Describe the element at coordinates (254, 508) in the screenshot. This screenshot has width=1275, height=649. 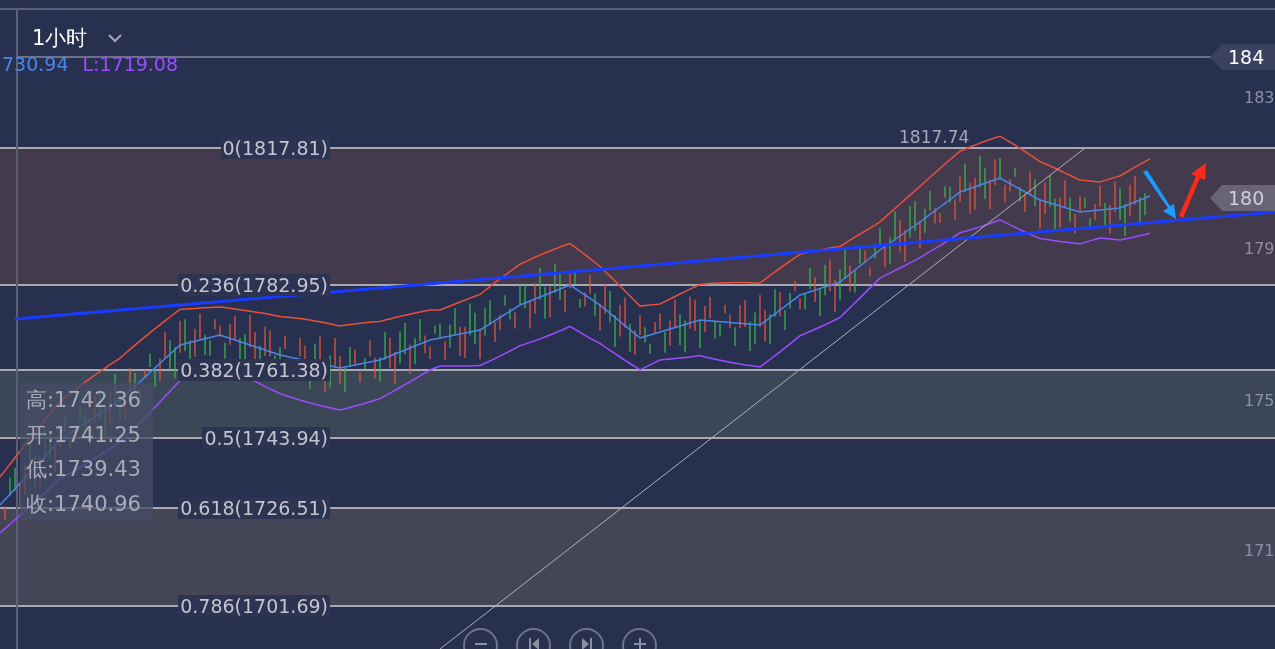
I see `fib-level-label: 0.618(1726.51)` at that location.